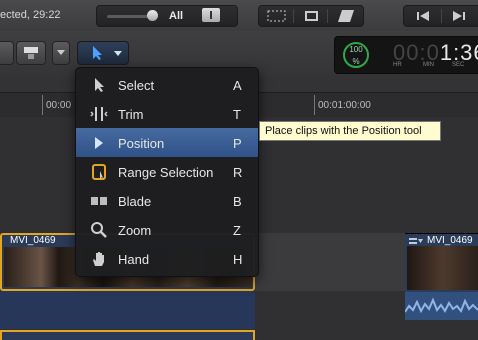 Image resolution: width=478 pixels, height=340 pixels. I want to click on menu-item-range-selection: Range Selection R, so click(167, 171).